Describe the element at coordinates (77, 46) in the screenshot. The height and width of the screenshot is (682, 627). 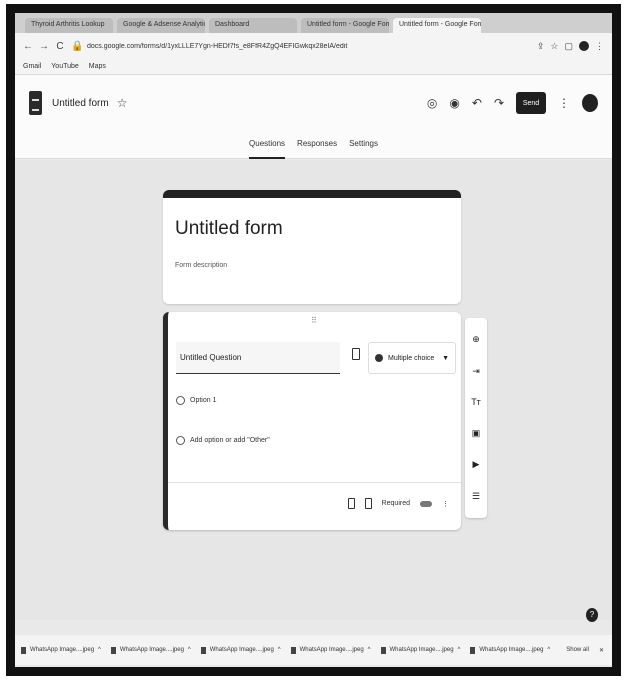
I see `lock-icon: 🔒` at that location.